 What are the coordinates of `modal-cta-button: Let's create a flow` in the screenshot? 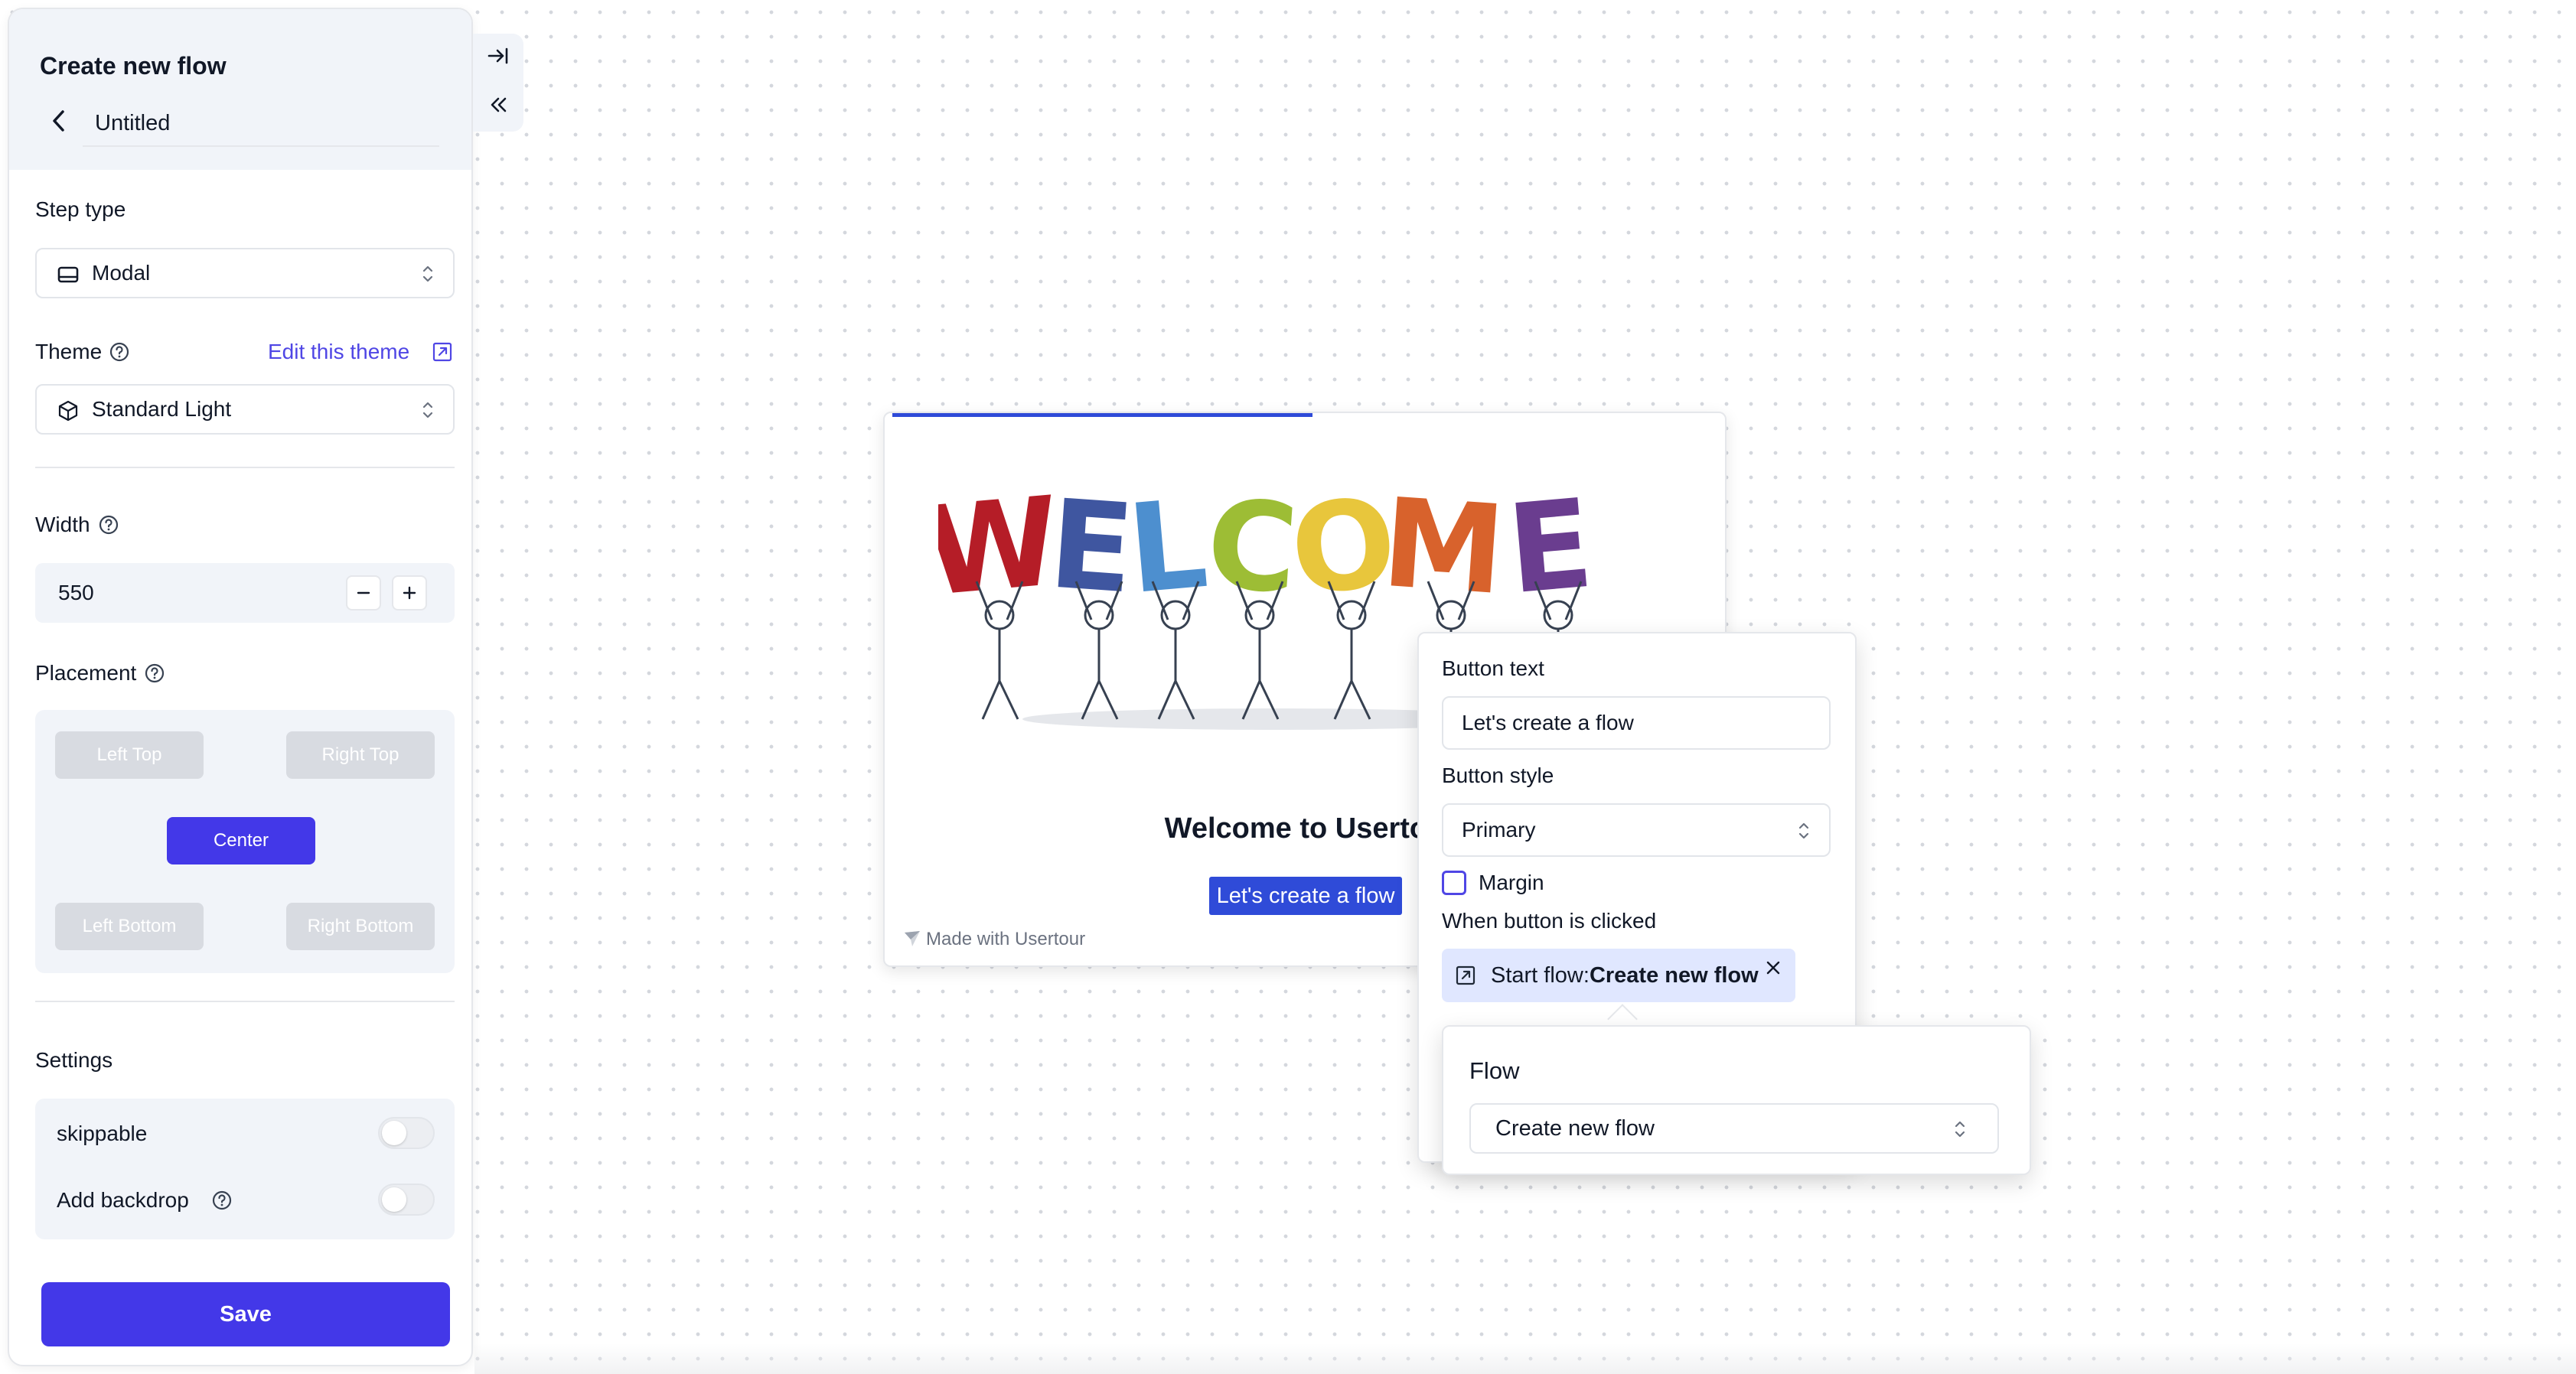 It's located at (1305, 896).